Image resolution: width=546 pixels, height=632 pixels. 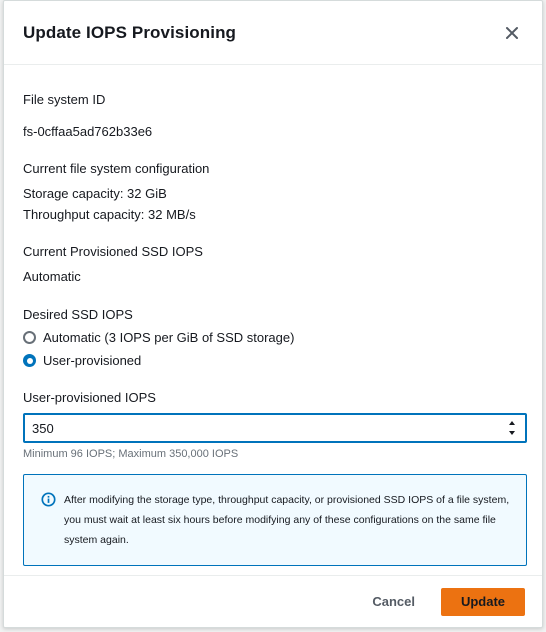 I want to click on modal-header: Update IOPS Provisioning, so click(x=273, y=33).